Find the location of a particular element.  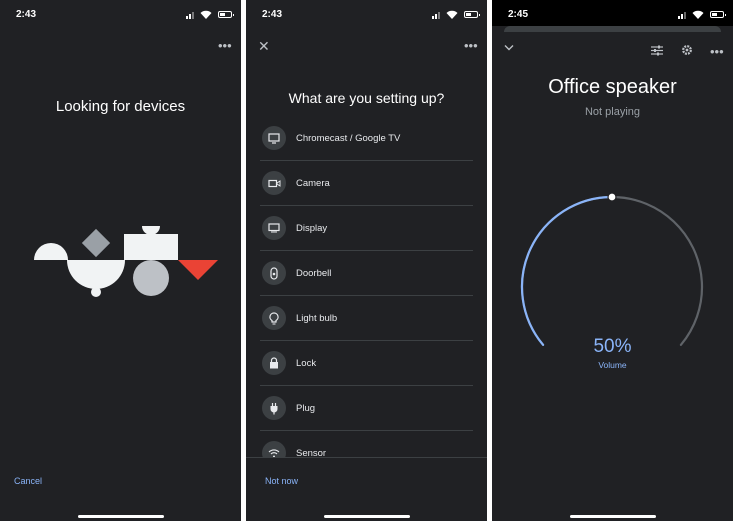

device-search-illustration is located at coordinates (126, 261).